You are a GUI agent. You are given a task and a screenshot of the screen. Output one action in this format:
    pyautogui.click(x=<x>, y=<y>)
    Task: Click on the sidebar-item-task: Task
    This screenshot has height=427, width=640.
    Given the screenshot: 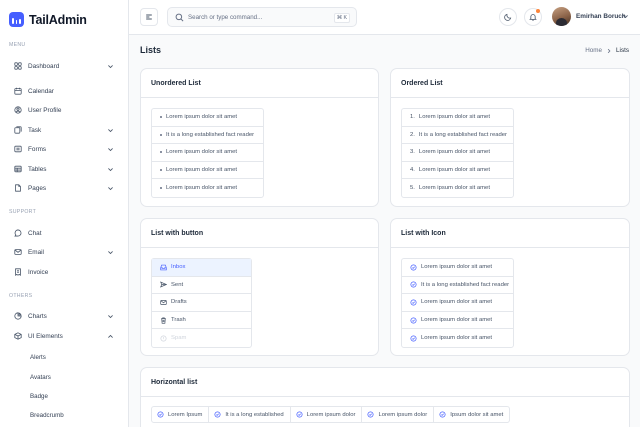 What is the action you would take?
    pyautogui.click(x=65, y=130)
    